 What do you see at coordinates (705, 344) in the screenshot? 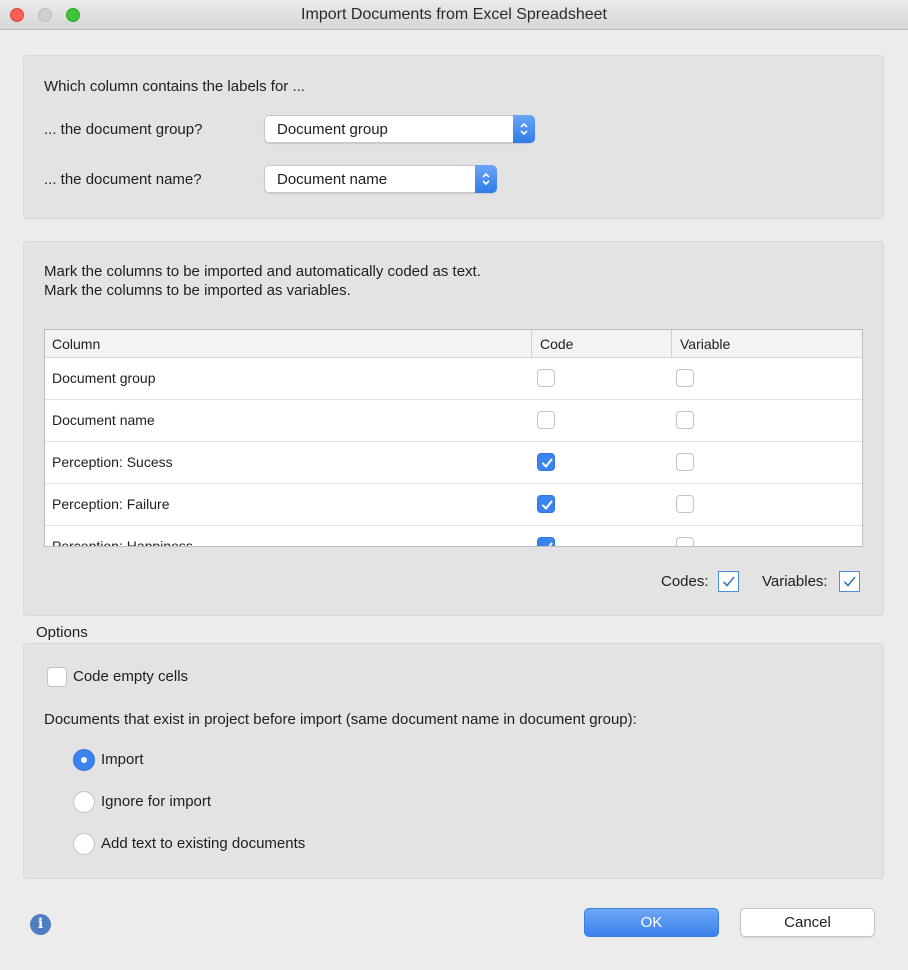
I see `column-header-variable: Variable` at bounding box center [705, 344].